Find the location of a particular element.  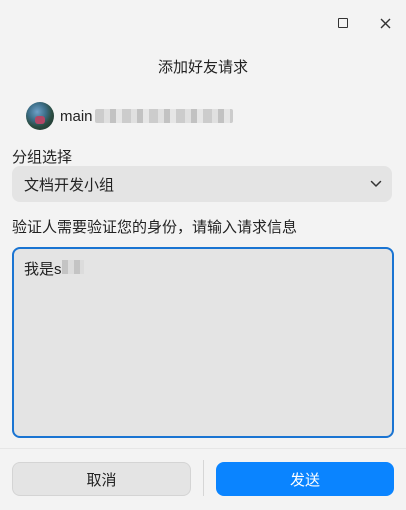

group-select-value: 文档开发小组 is located at coordinates (69, 185).